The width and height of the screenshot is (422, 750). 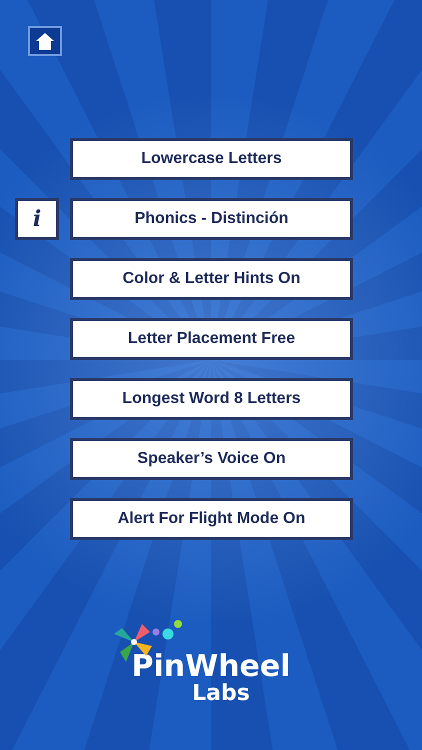 I want to click on option-button: Speaker’s Voice On, so click(x=211, y=459).